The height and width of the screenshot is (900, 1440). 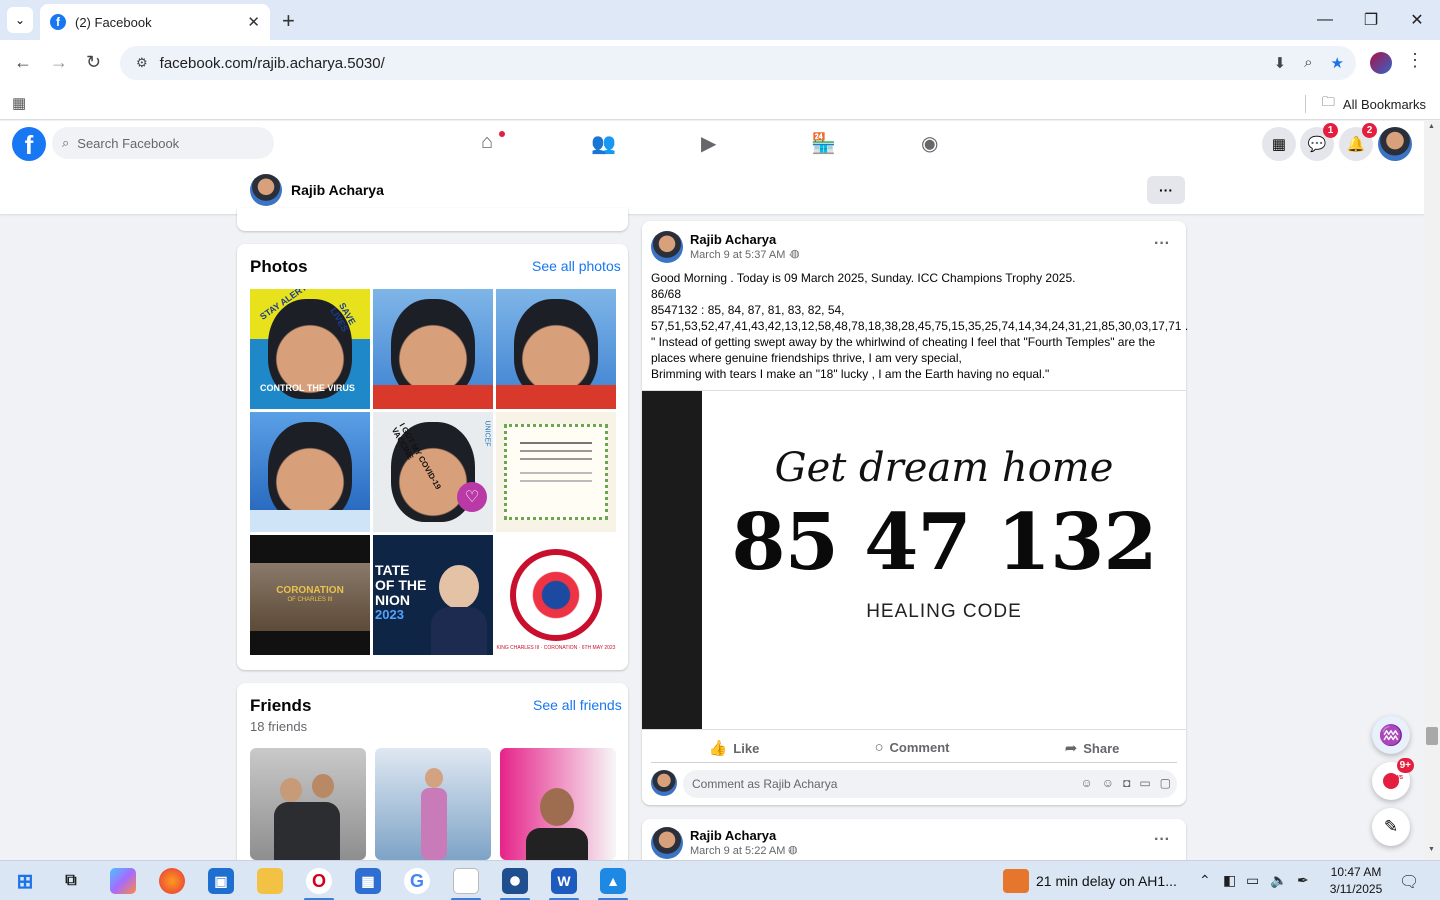 What do you see at coordinates (466, 881) in the screenshot?
I see `notepad-icon` at bounding box center [466, 881].